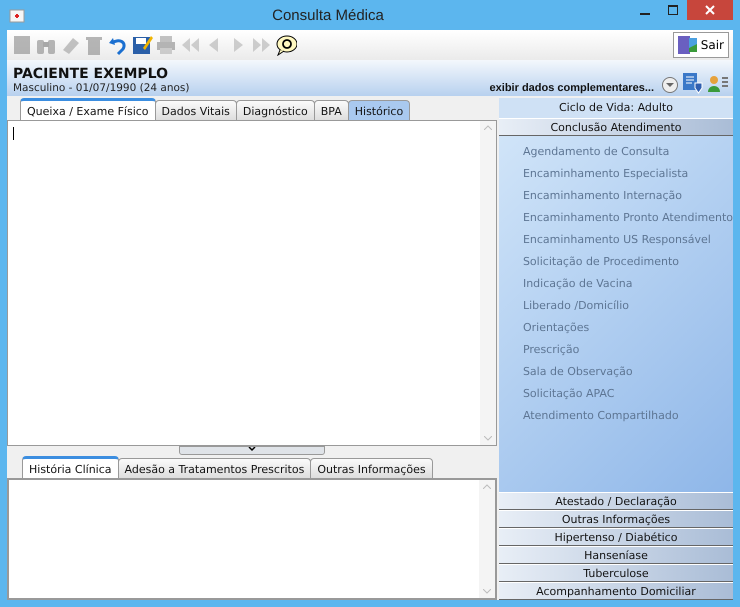 The width and height of the screenshot is (740, 607). What do you see at coordinates (331, 110) in the screenshot?
I see `tab: BPA` at bounding box center [331, 110].